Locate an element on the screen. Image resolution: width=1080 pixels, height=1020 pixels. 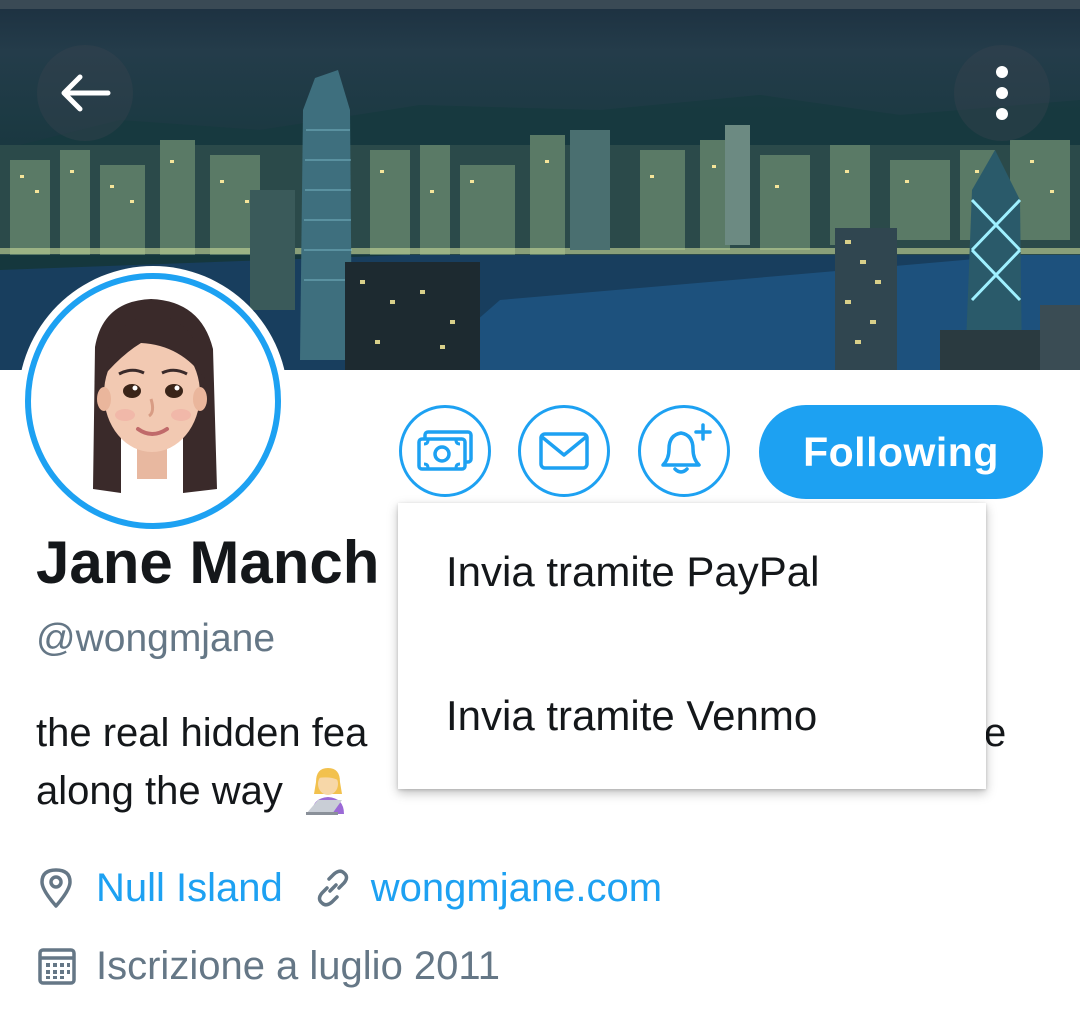
mail-icon is located at coordinates (564, 451).